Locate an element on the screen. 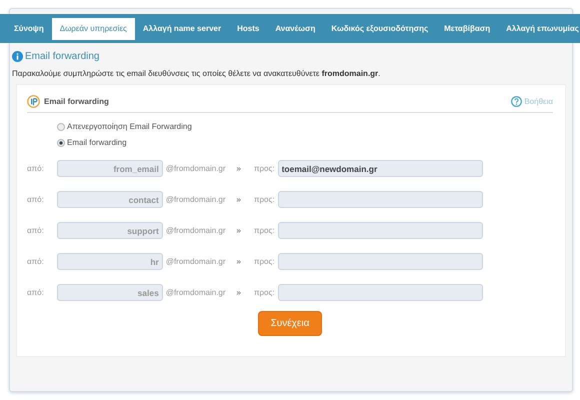 This screenshot has height=400, width=580. intro-text: Παρακαλούμε συμπληρώστε τις email διευθύνσεις τις οποίες θέλετε να ανακατευθύνετε fromdomain.gr. is located at coordinates (197, 74).